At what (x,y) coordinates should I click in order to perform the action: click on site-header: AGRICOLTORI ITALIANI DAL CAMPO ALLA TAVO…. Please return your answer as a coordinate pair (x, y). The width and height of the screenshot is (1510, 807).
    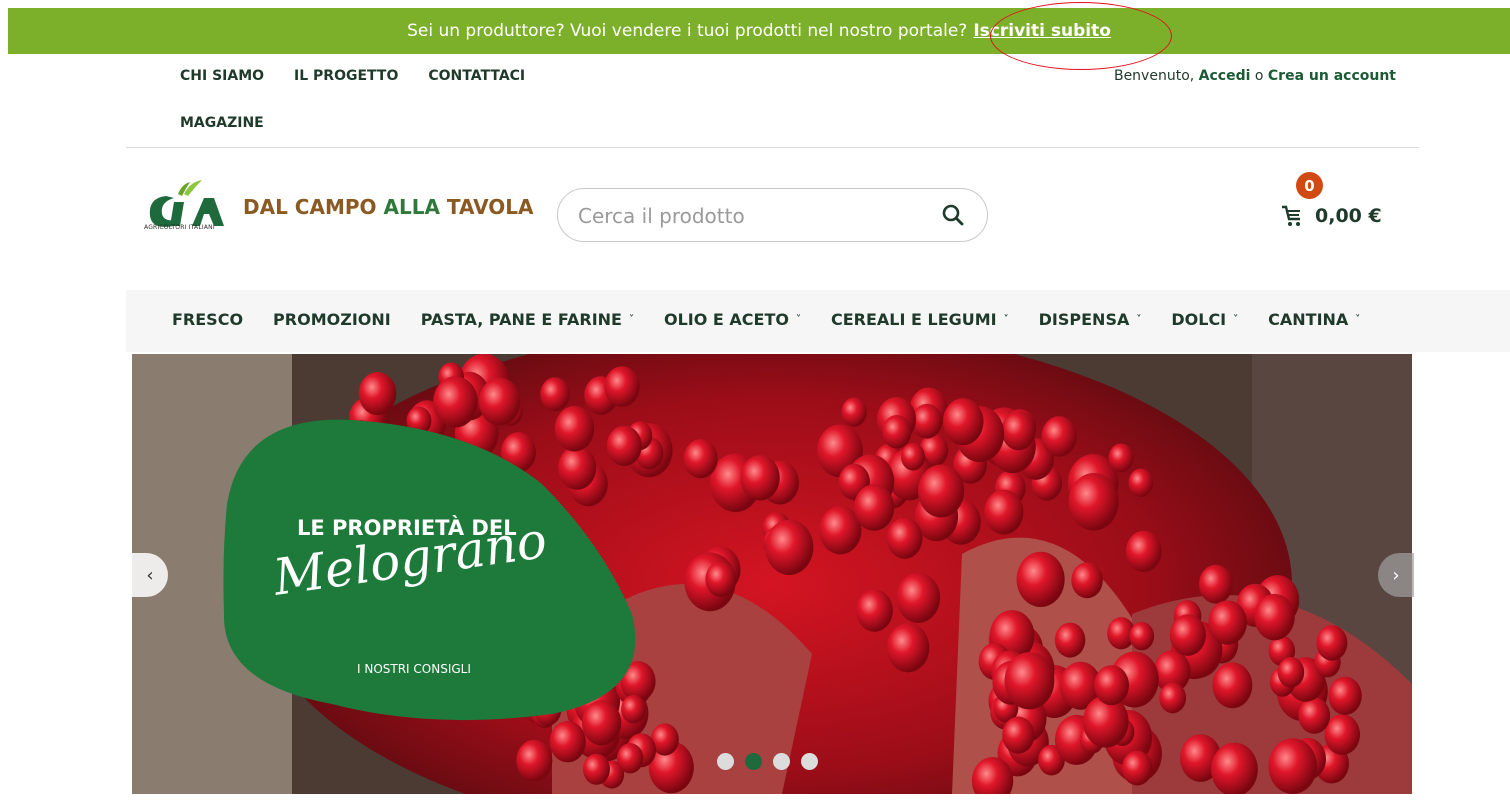
    Looking at the image, I should click on (772, 217).